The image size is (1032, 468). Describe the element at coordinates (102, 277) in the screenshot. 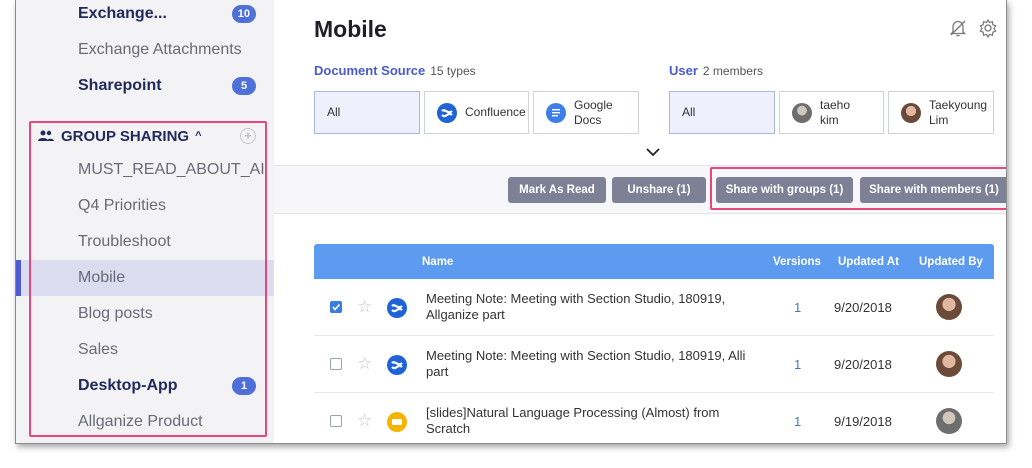

I see `sidebar-item-label: Mobile` at that location.